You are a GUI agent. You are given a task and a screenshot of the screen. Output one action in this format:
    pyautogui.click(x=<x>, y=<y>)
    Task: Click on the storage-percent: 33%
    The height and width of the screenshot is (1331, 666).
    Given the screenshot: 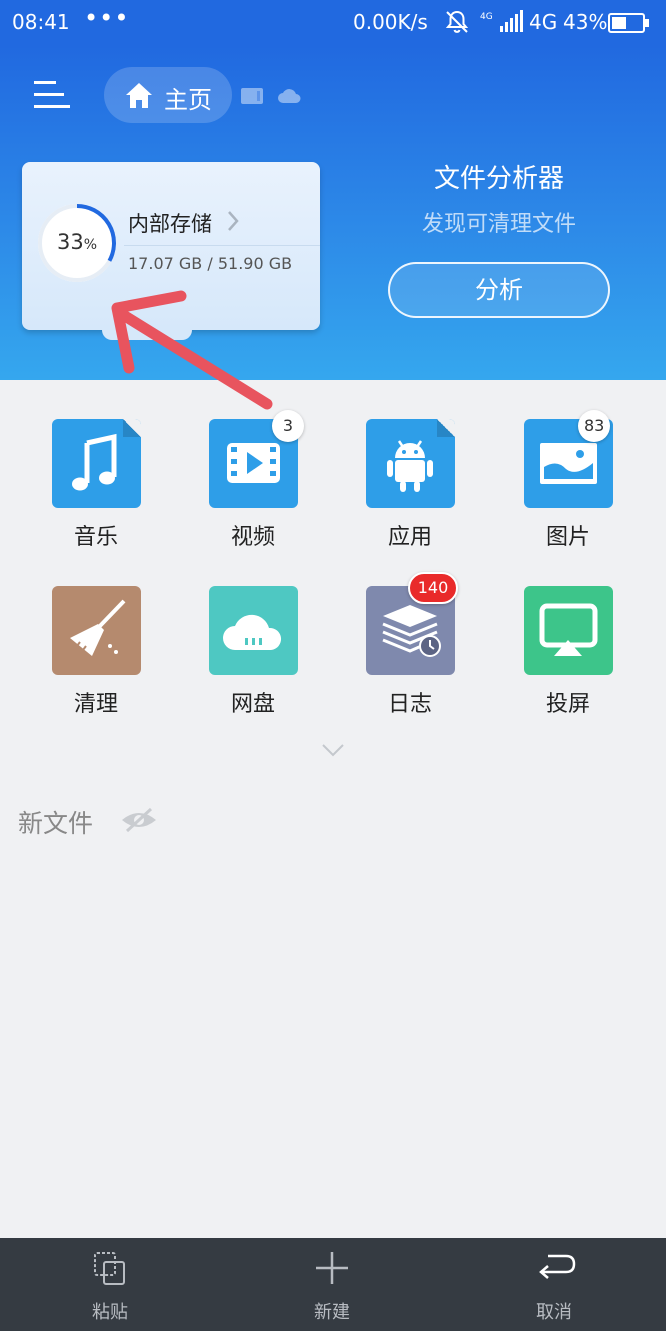 What is the action you would take?
    pyautogui.click(x=77, y=242)
    